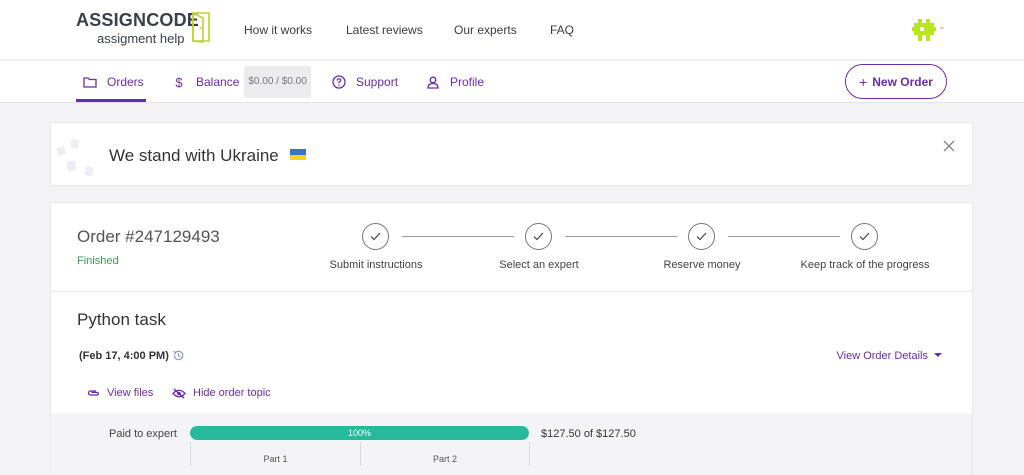 This screenshot has width=1024, height=475. What do you see at coordinates (275, 459) in the screenshot?
I see `part-1-label: Part 1` at bounding box center [275, 459].